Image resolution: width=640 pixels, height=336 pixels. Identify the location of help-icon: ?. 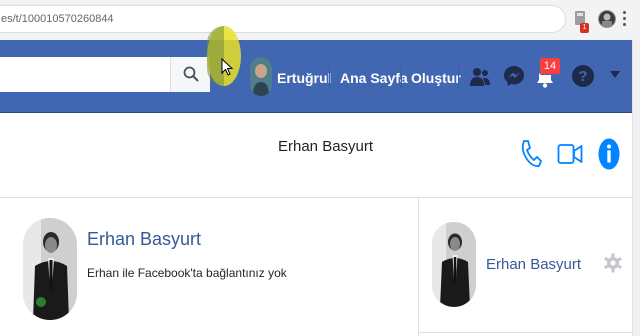
(583, 76).